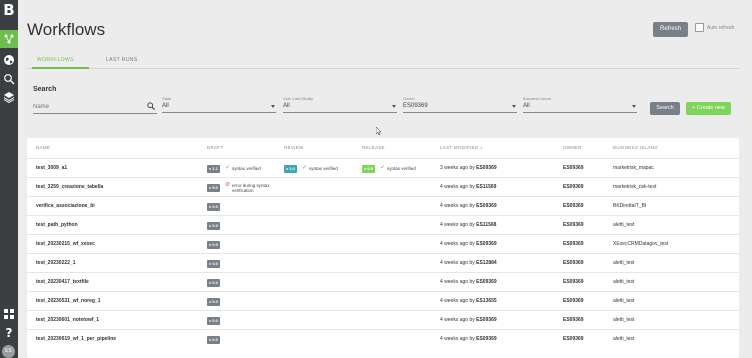  I want to click on last-modified: 4 weeks ago by ES13655, so click(468, 301).